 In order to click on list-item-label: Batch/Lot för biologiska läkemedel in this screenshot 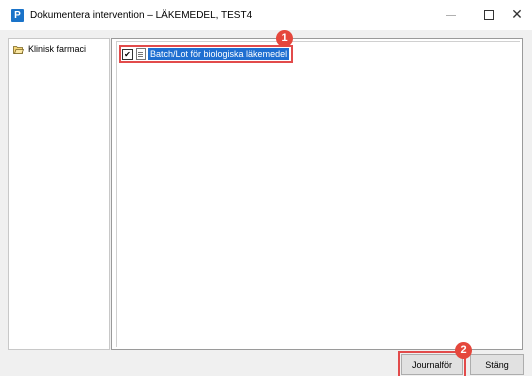, I will do `click(219, 54)`.